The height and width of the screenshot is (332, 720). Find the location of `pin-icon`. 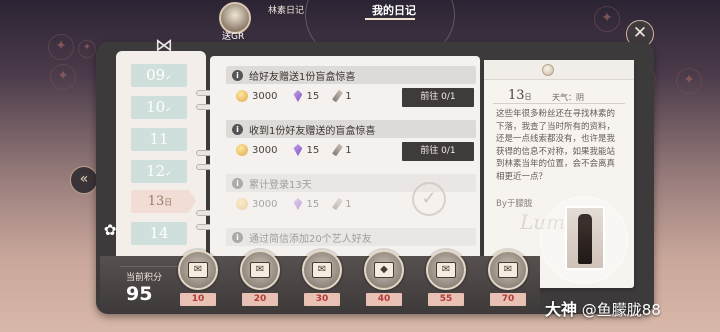

pin-icon is located at coordinates (548, 70).